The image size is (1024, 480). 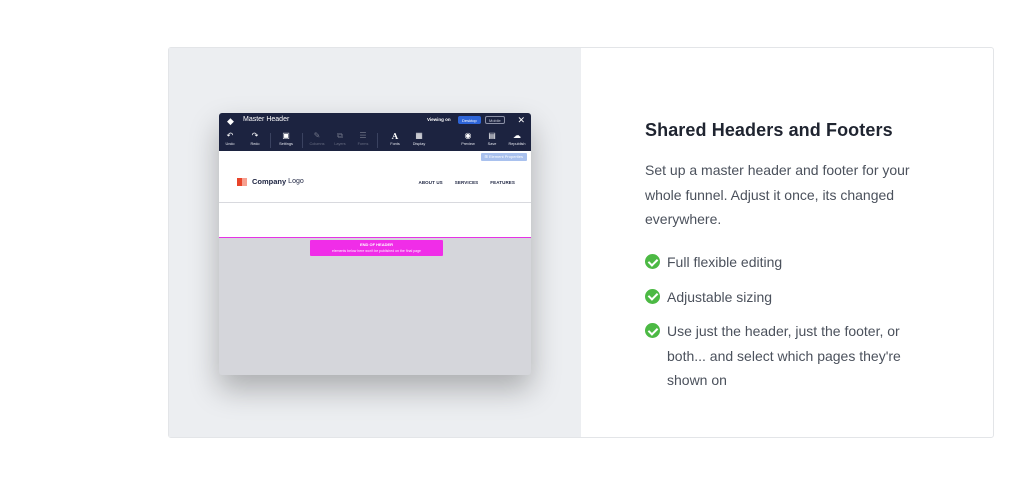 I want to click on redo-icon: ↷, so click(x=255, y=135).